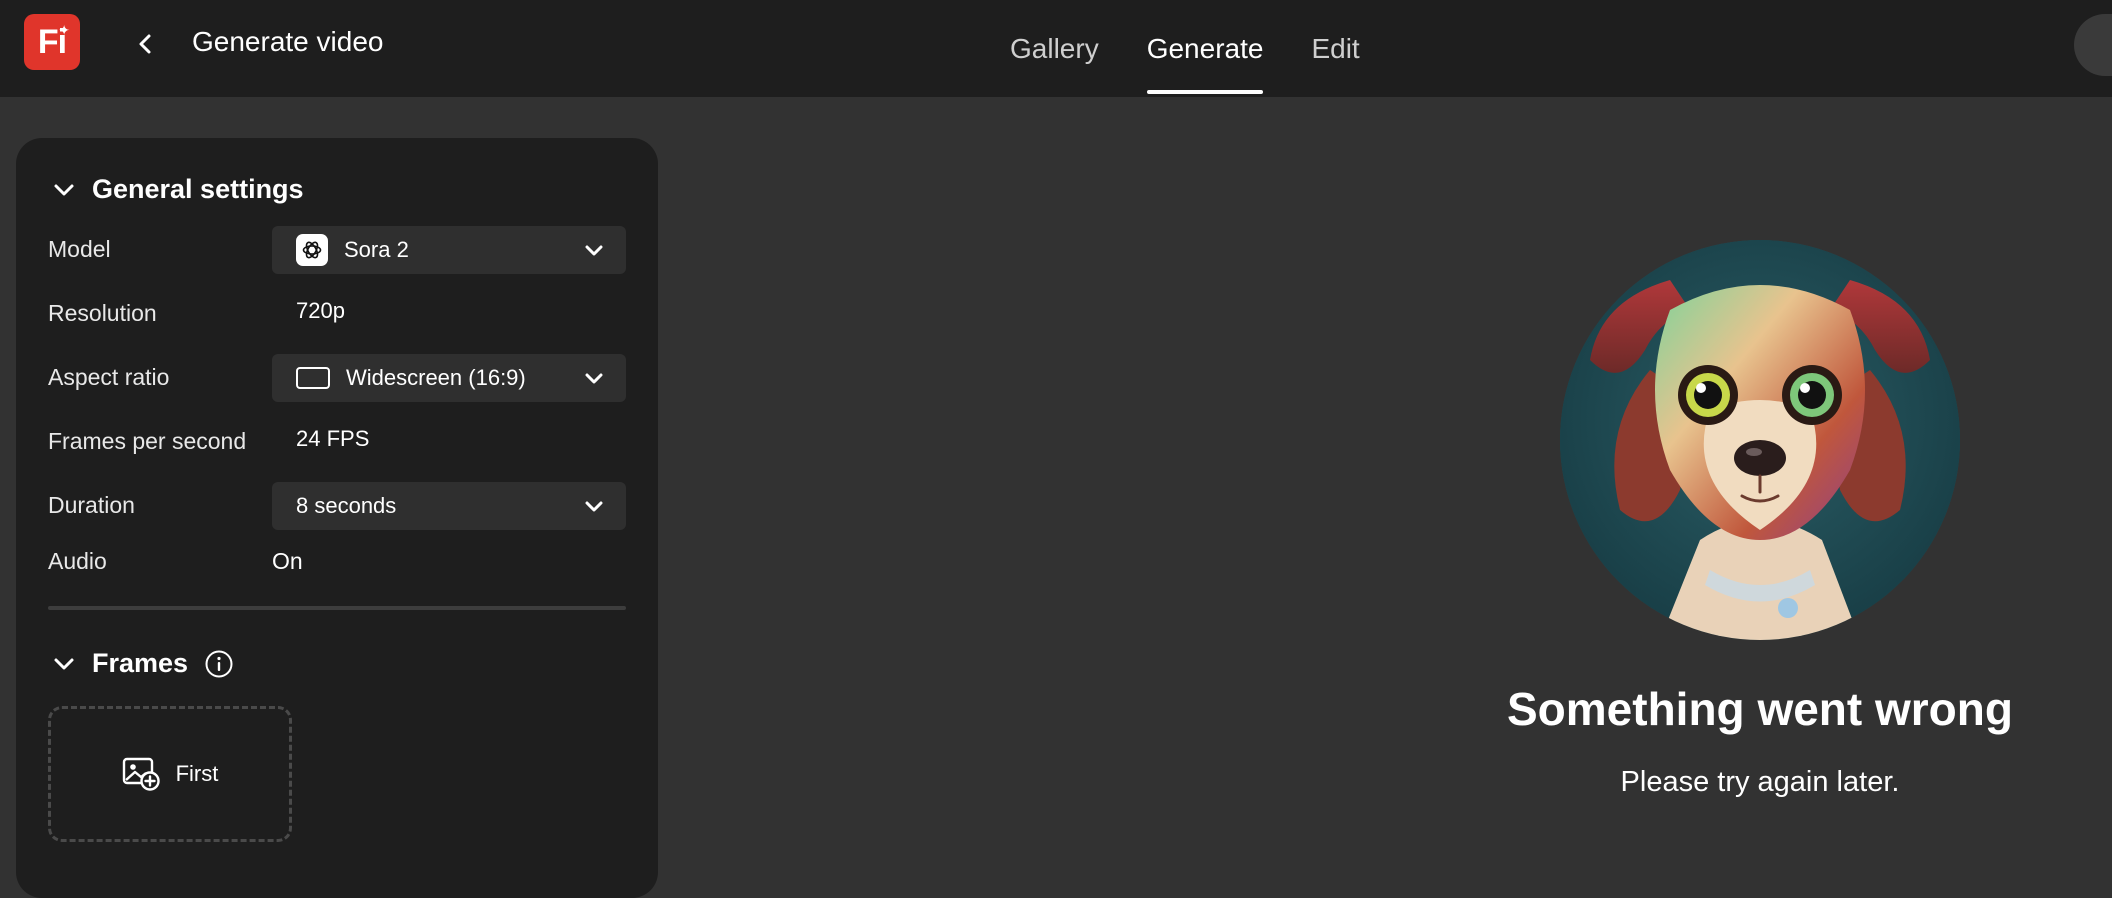 The width and height of the screenshot is (2112, 898). What do you see at coordinates (1760, 440) in the screenshot?
I see `dog-illustration` at bounding box center [1760, 440].